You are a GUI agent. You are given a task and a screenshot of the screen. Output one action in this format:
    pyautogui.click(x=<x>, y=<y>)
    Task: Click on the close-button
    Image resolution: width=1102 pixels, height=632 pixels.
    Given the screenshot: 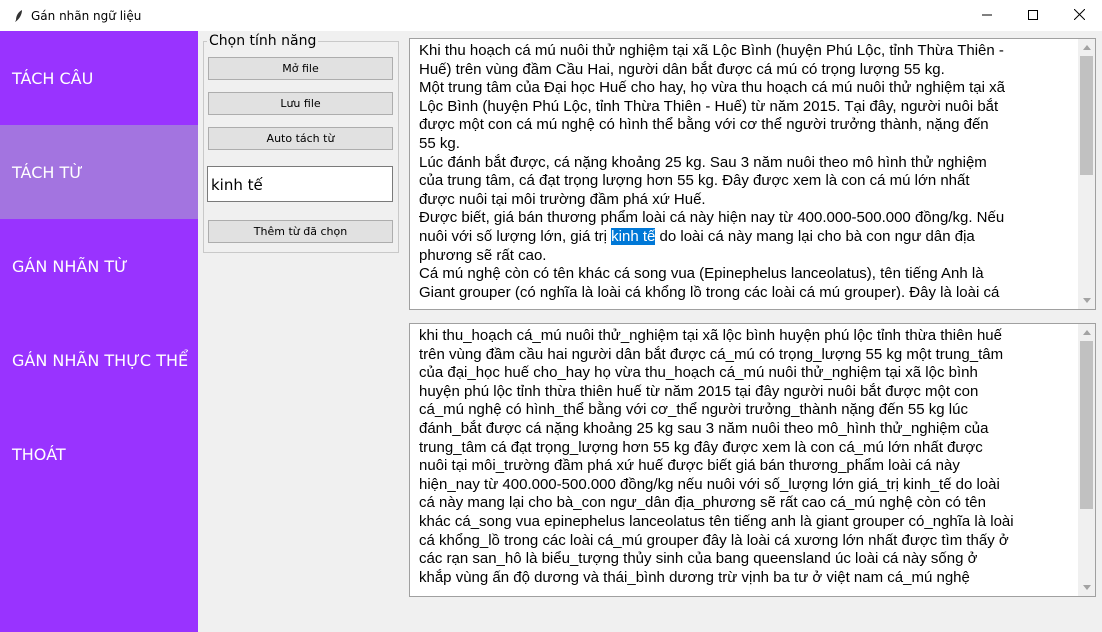 What is the action you would take?
    pyautogui.click(x=1079, y=15)
    